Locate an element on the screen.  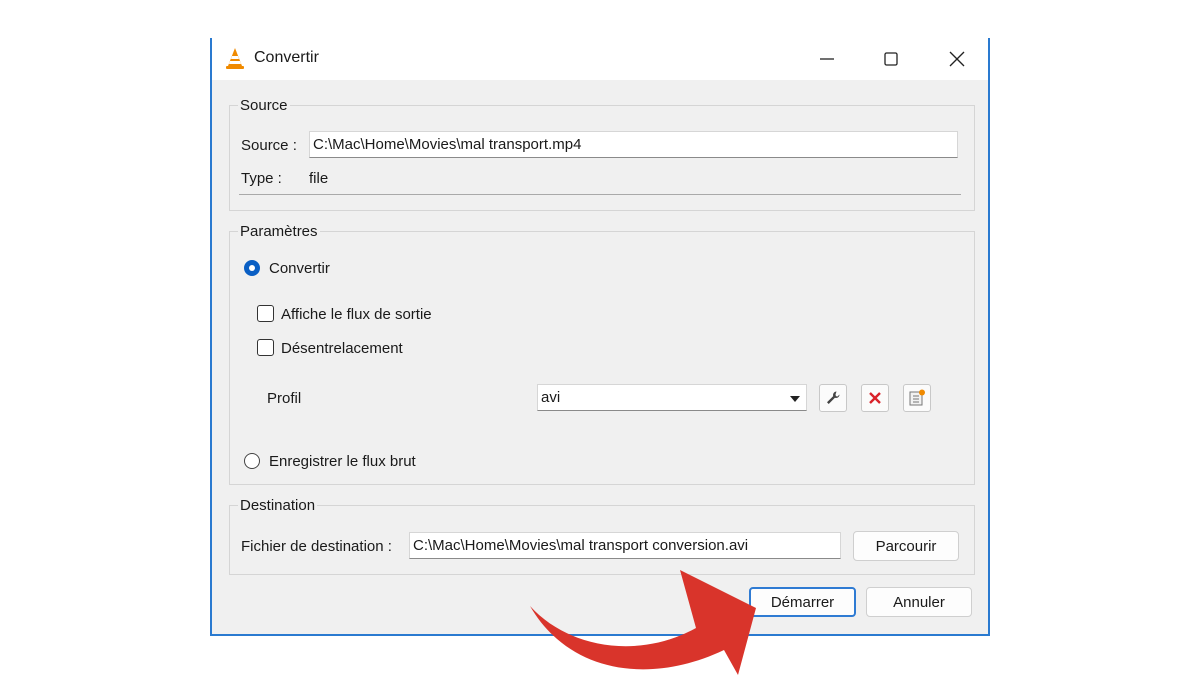
edit-profile-button is located at coordinates (833, 398).